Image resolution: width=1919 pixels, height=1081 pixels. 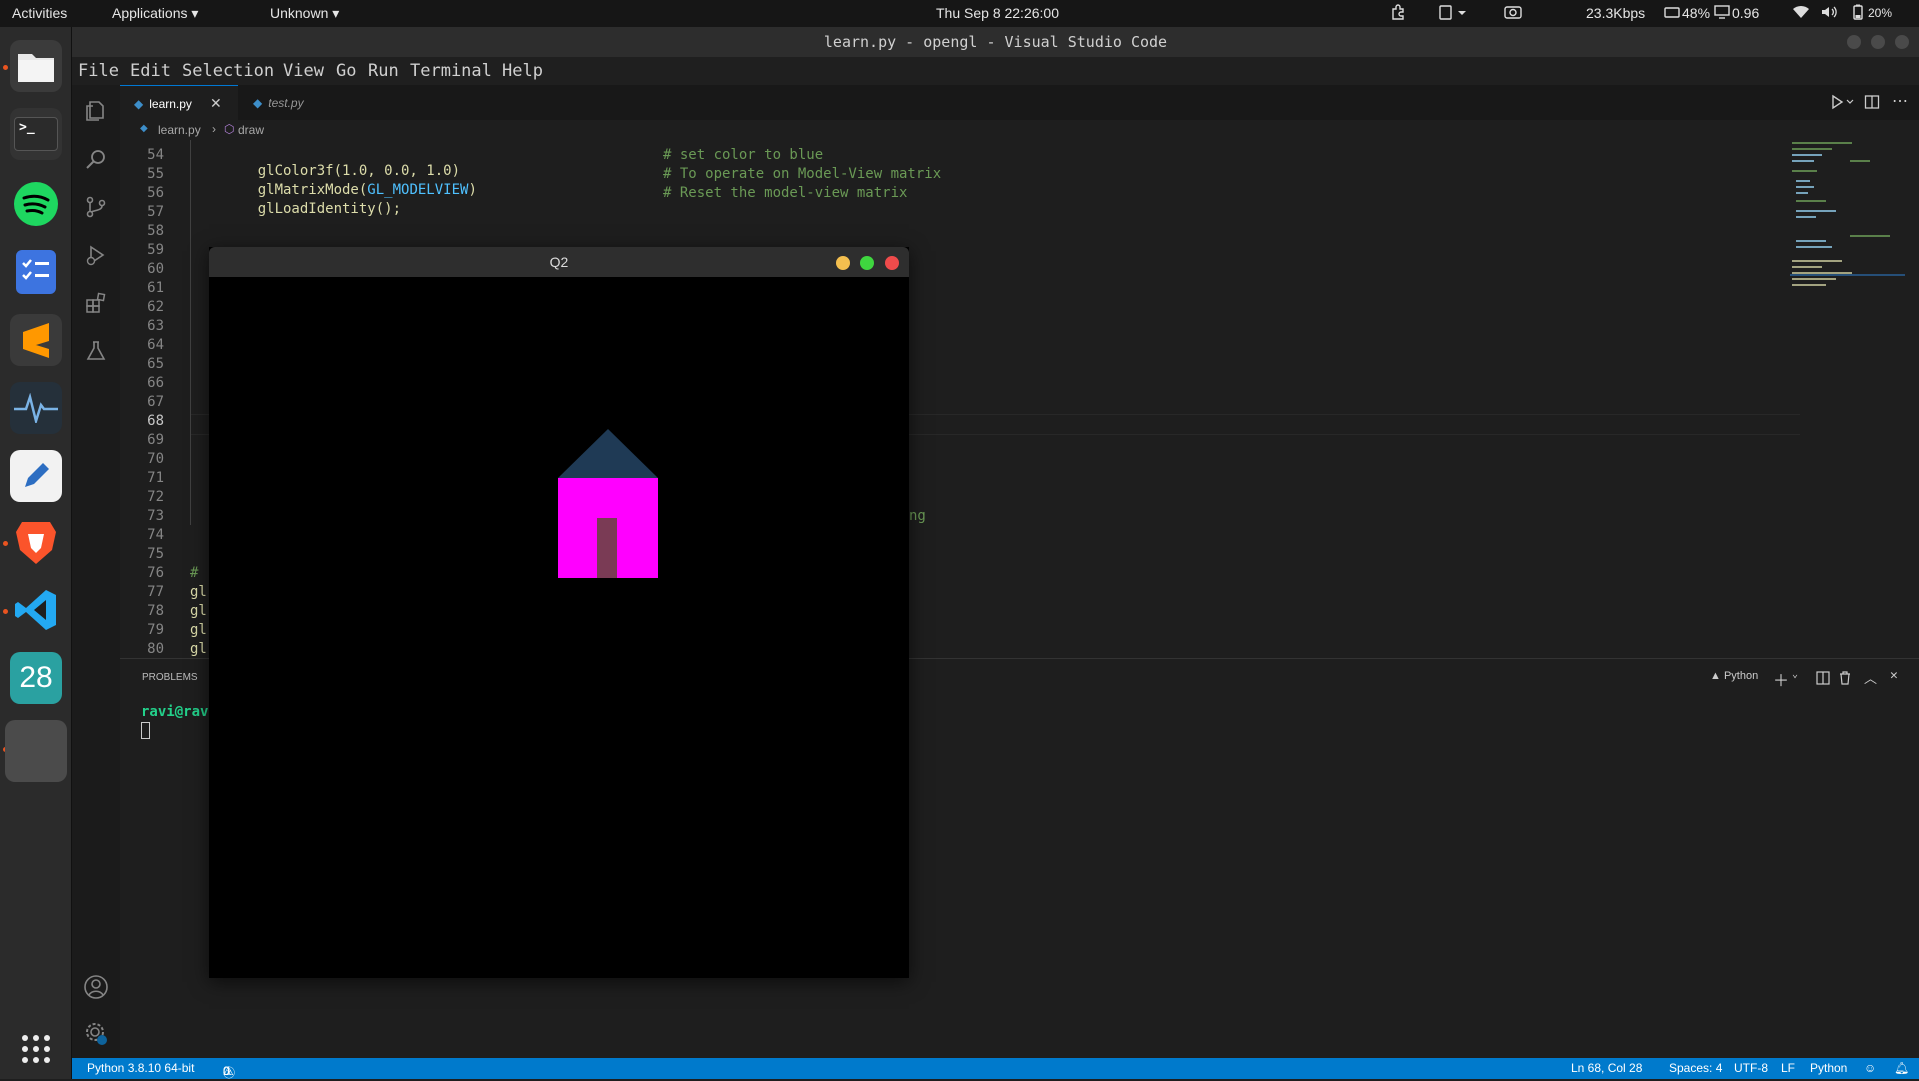 I want to click on battery-icon, so click(x=1858, y=13).